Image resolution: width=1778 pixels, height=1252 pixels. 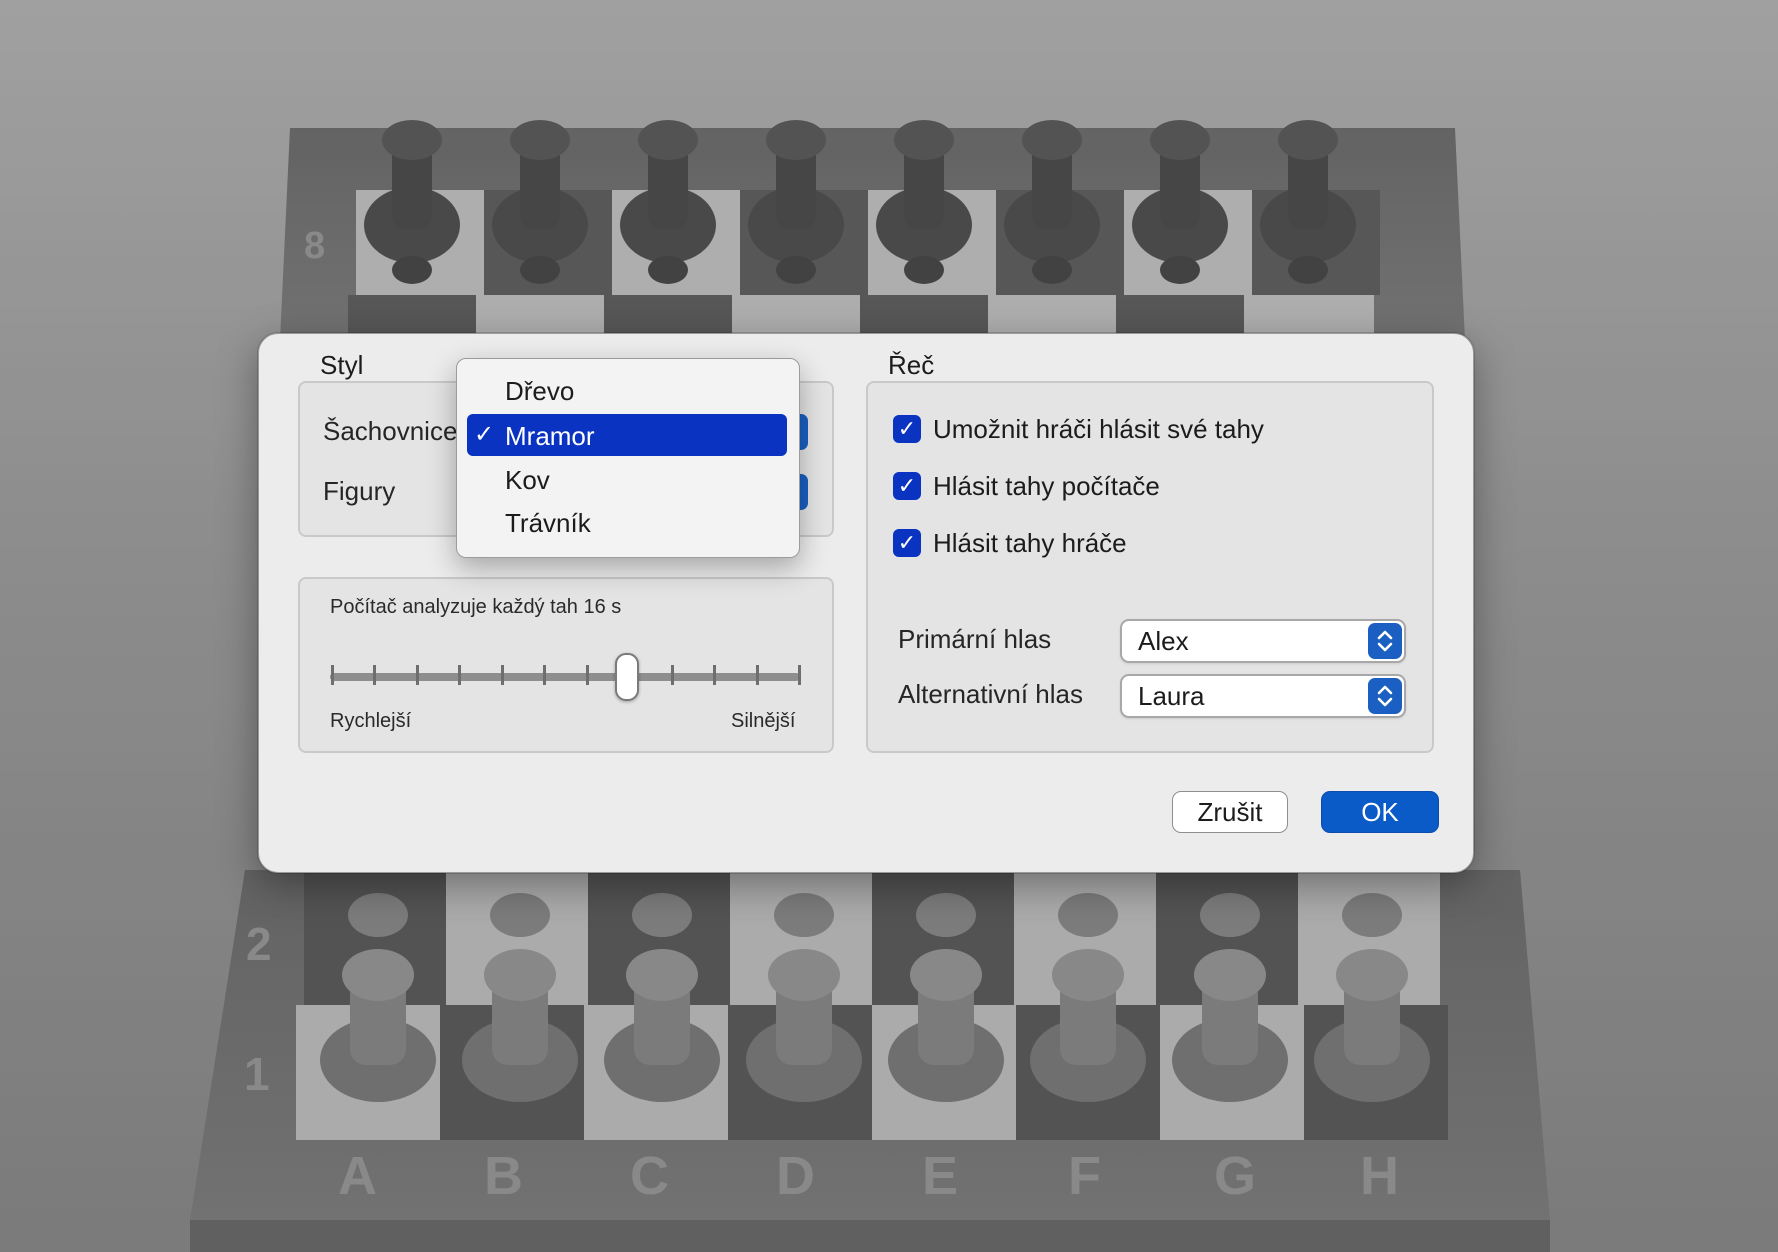 What do you see at coordinates (649, 1176) in the screenshot?
I see `file-label: C` at bounding box center [649, 1176].